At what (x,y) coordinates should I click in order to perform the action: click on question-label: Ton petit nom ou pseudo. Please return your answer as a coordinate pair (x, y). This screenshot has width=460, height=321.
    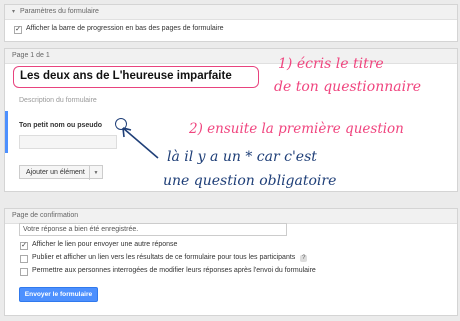
    Looking at the image, I should click on (61, 125).